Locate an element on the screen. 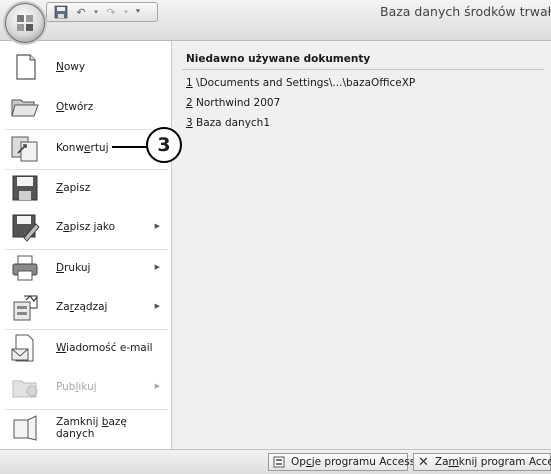 The image size is (551, 474). email-button: Wiadomość e-mail is located at coordinates (86, 347).